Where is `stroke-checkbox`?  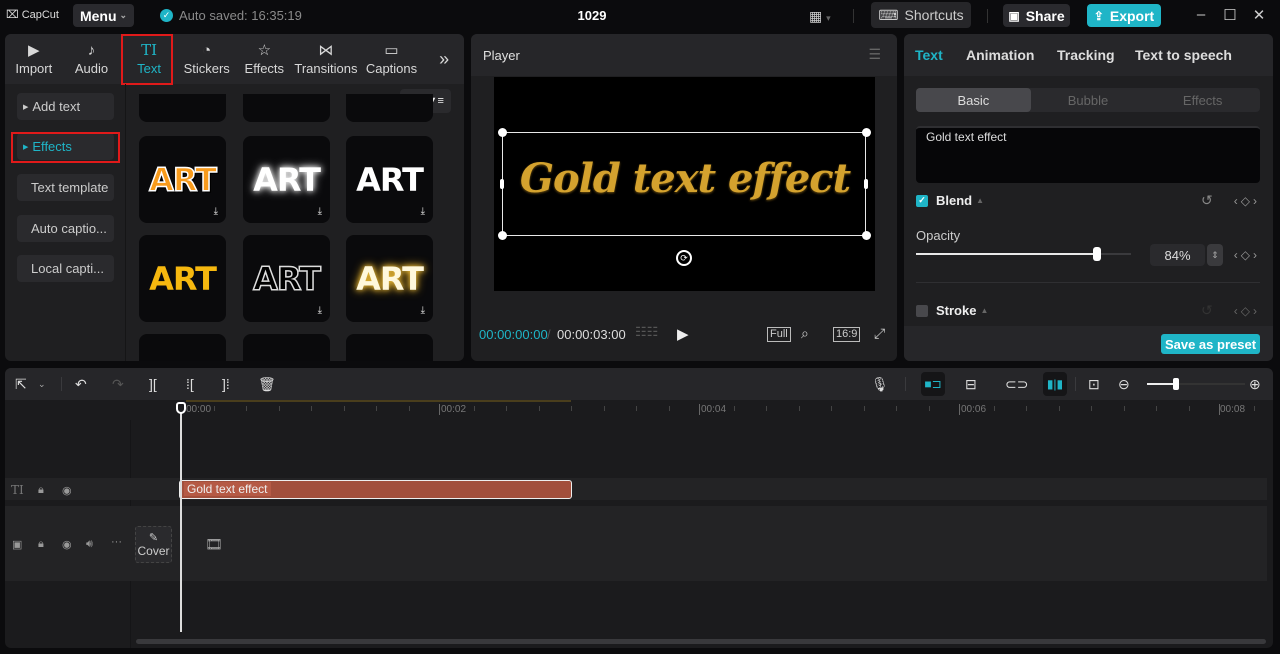
stroke-checkbox is located at coordinates (922, 310).